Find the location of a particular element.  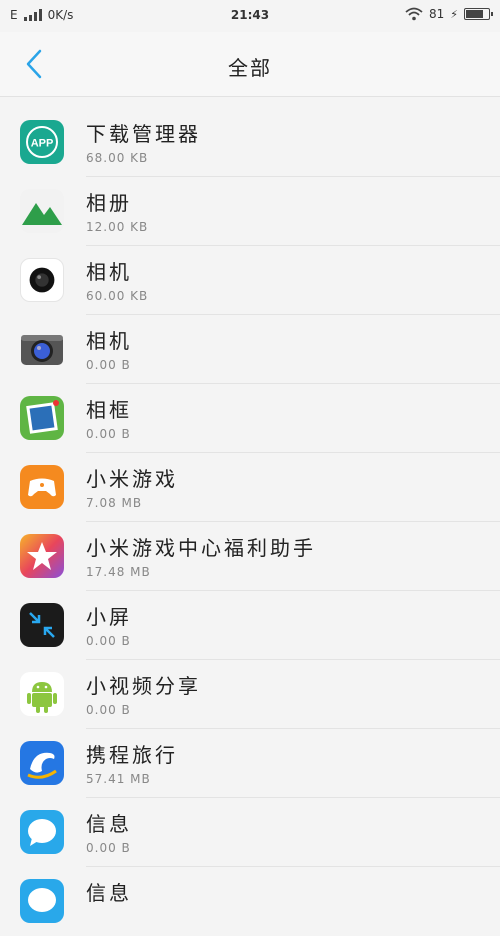

app-size: 68.00 KB is located at coordinates (117, 158).